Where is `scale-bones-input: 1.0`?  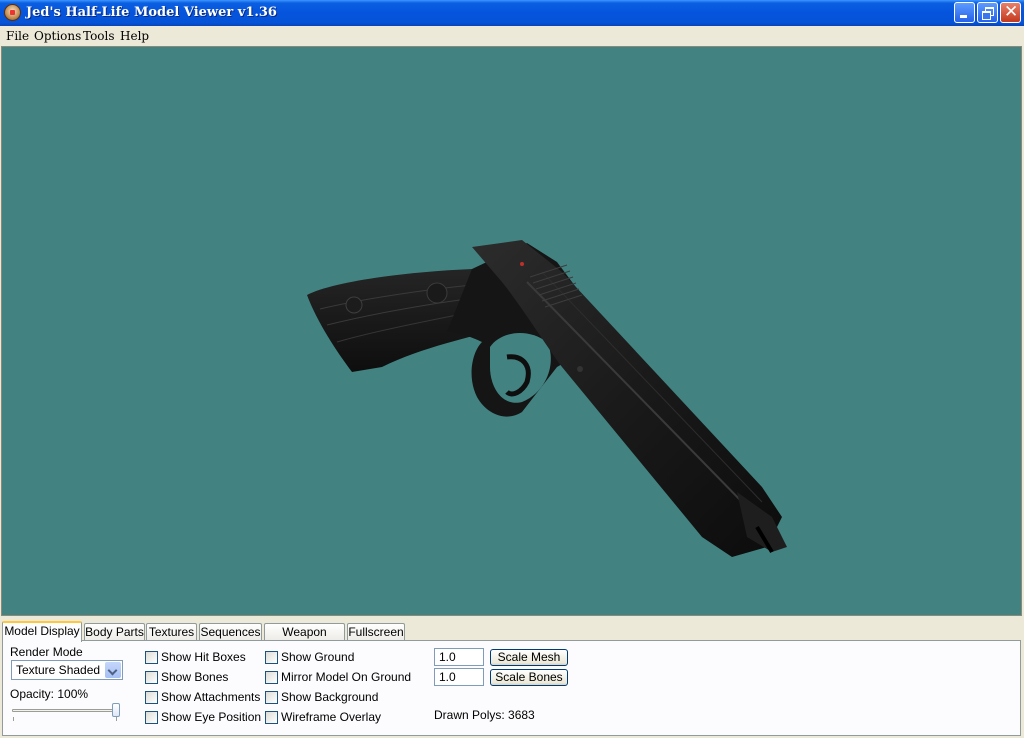 scale-bones-input: 1.0 is located at coordinates (459, 677).